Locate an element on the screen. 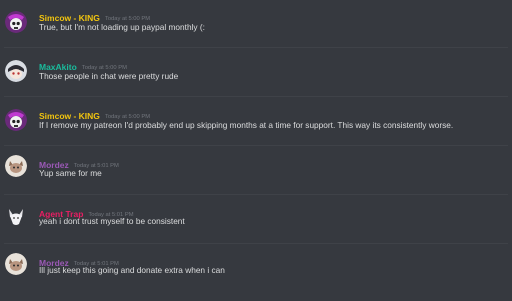 The width and height of the screenshot is (512, 301). message-text: Yup same for me is located at coordinates (70, 173).